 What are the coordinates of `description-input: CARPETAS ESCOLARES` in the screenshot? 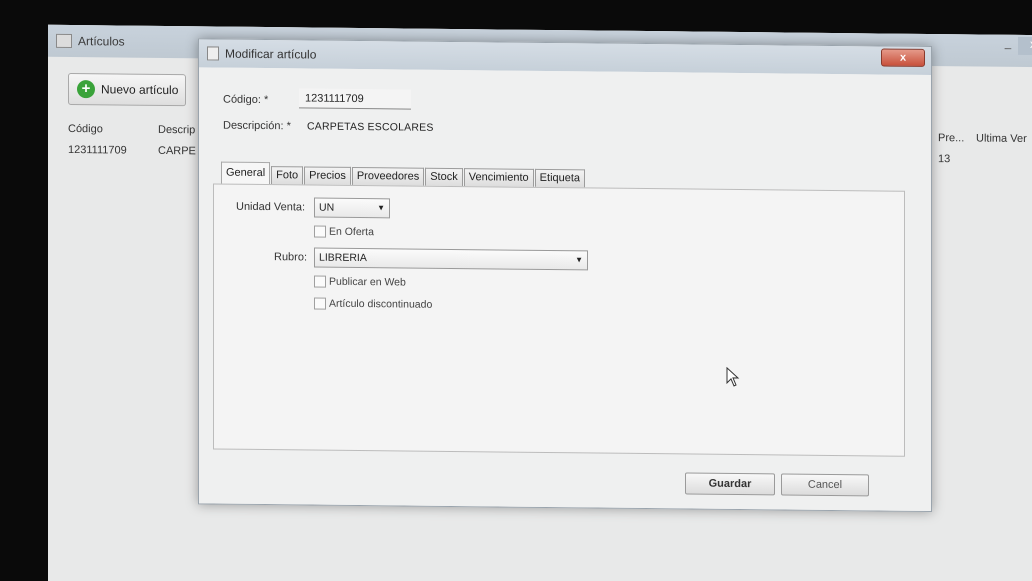 It's located at (370, 126).